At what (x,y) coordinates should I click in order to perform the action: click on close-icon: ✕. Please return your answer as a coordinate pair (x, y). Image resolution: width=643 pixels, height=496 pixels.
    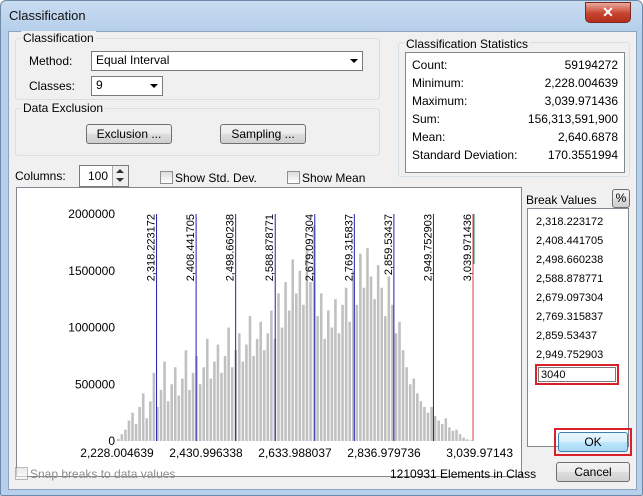
    Looking at the image, I should click on (608, 12).